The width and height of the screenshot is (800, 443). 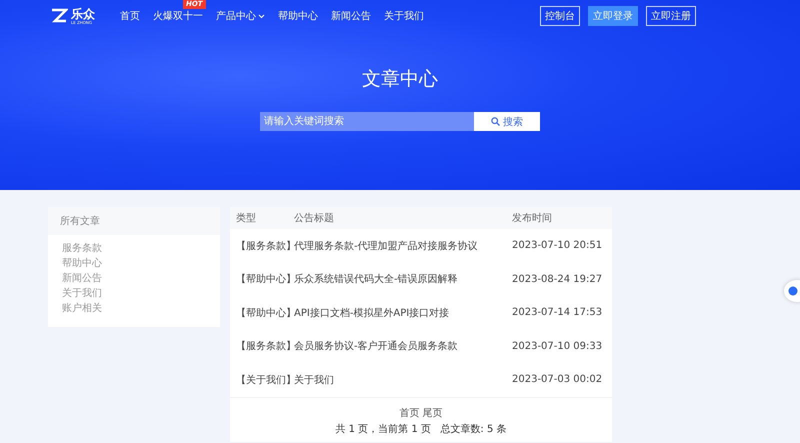 I want to click on logo-icon, so click(x=59, y=16).